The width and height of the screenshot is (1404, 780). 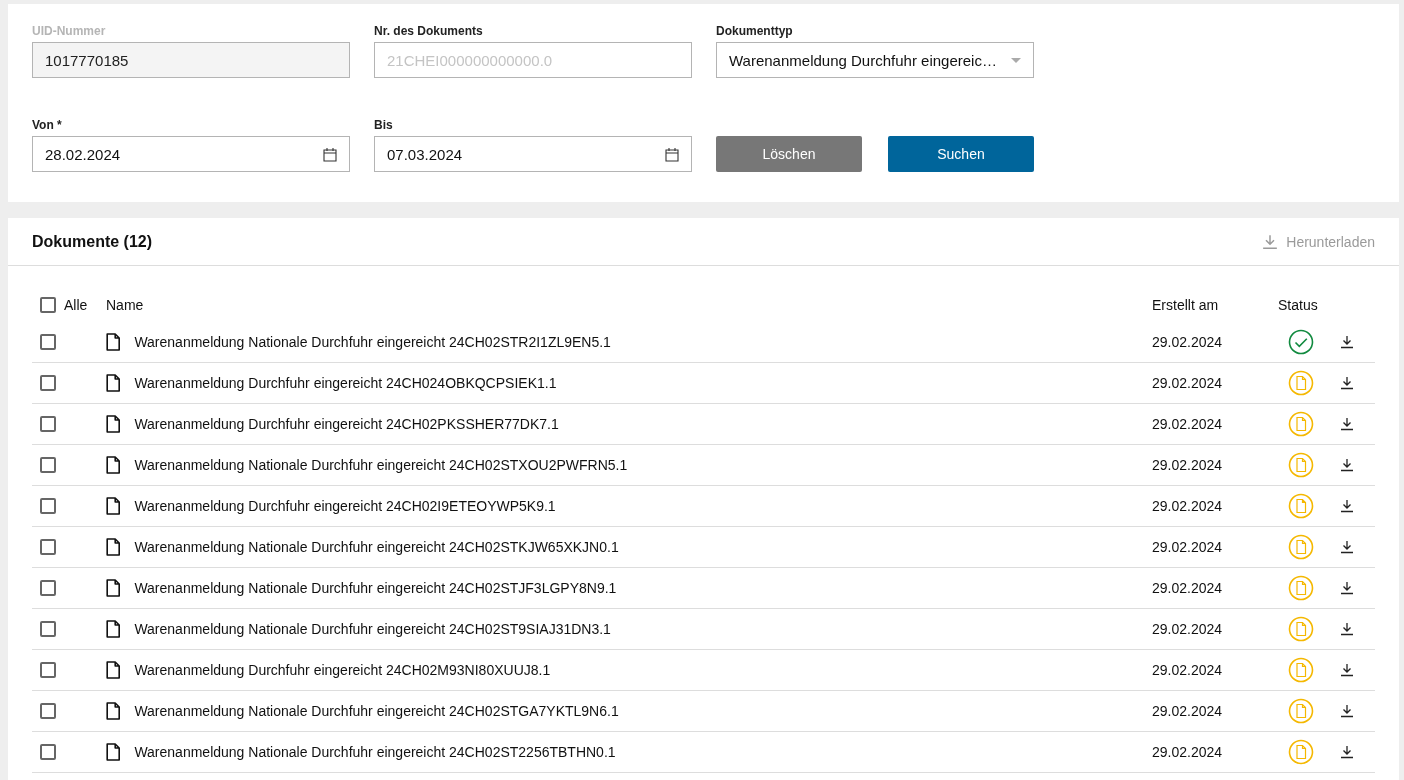 What do you see at coordinates (346, 424) in the screenshot?
I see `document-name: Warenanmeldung Durchfuhr eingereicht 24CH02PKSSHER77DK7.1` at bounding box center [346, 424].